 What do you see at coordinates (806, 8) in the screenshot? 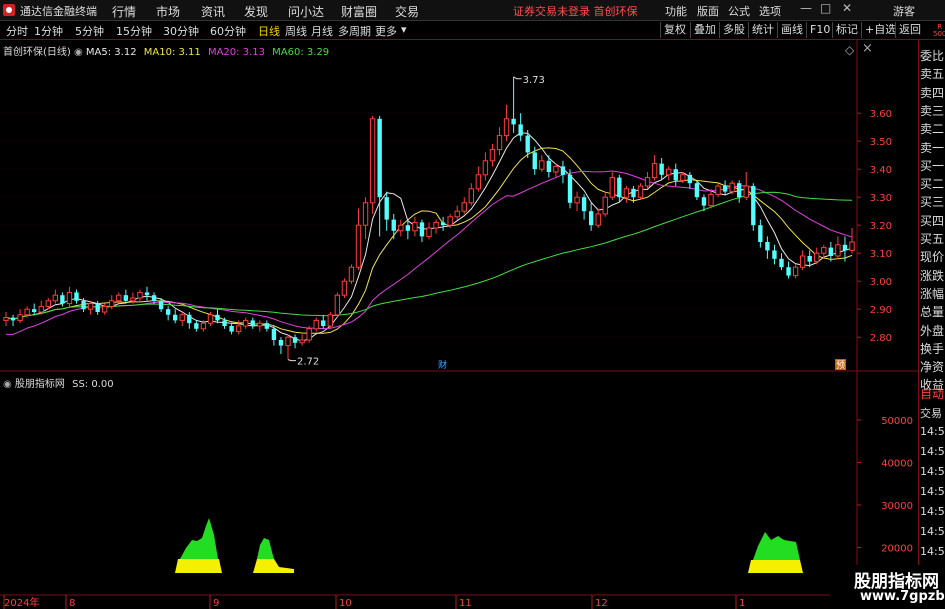
I see `minimize-icon: —` at bounding box center [806, 8].